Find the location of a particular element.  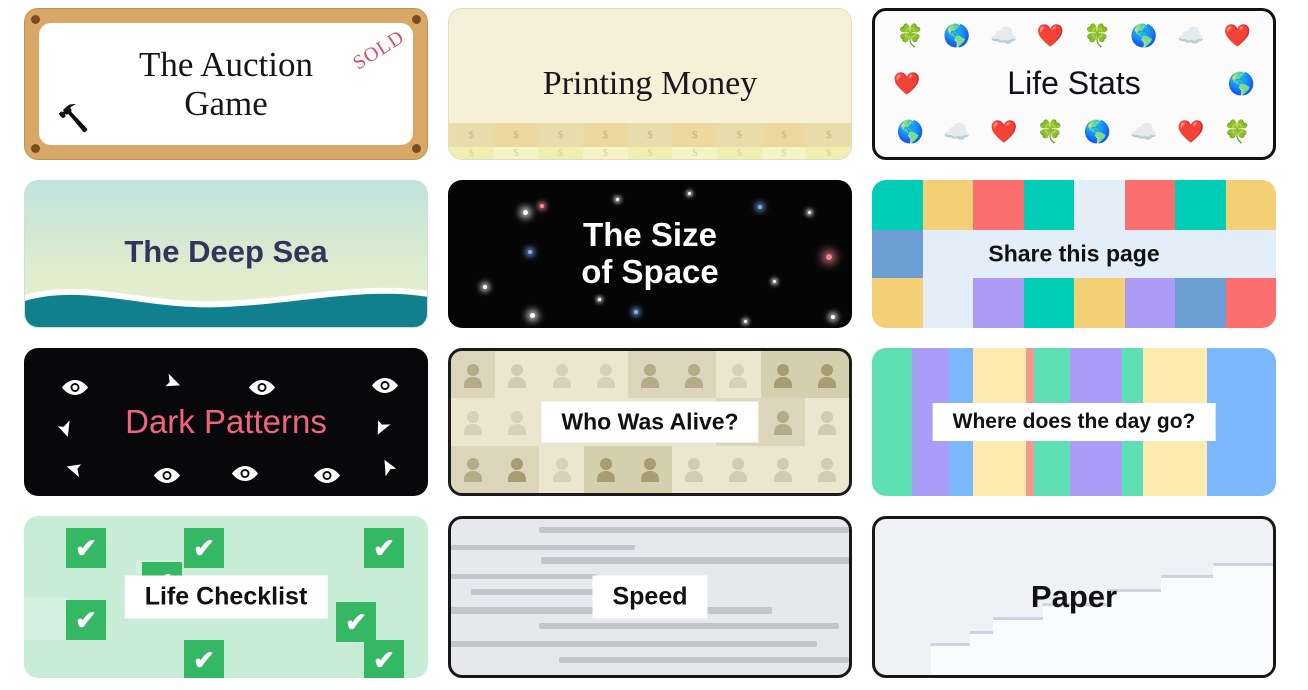

card-life-stats: 🍀 🌎 ☁️ ❤️ 🍀 🌎 ☁️ ❤️ ❤️ 🌎 🌎 ☁️ ❤️ 🍀 🌎 ☁️ ❤️ 🍀 Life Stats is located at coordinates (1074, 84).